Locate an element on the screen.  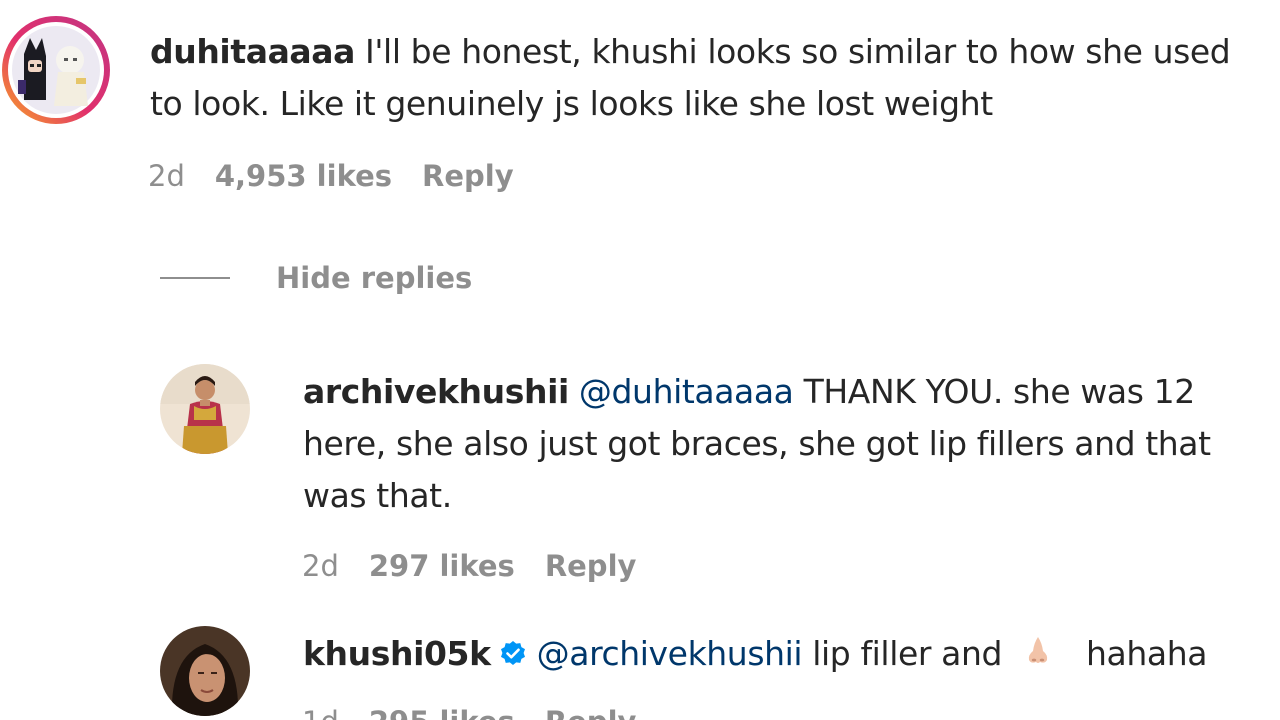
avatar-archivekhushii is located at coordinates (205, 409).